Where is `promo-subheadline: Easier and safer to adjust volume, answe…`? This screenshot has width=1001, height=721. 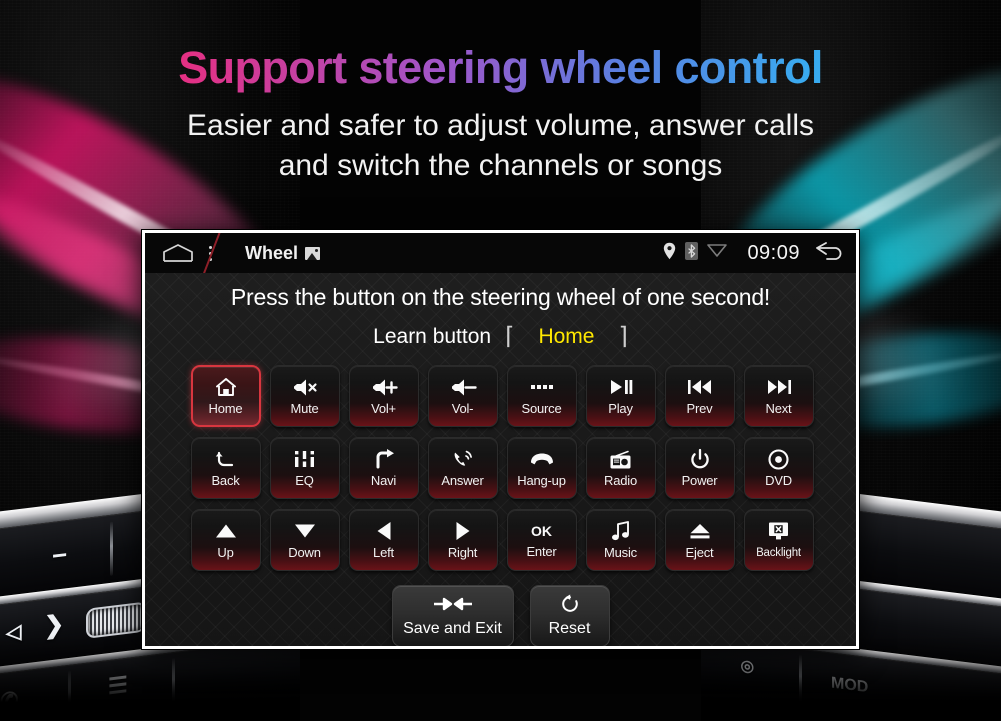
promo-subheadline: Easier and safer to adjust volume, answe… is located at coordinates (500, 146).